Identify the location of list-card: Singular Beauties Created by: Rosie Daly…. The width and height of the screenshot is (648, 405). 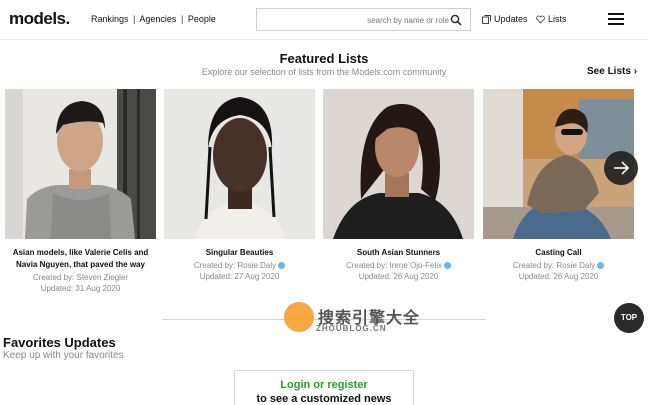
(239, 185).